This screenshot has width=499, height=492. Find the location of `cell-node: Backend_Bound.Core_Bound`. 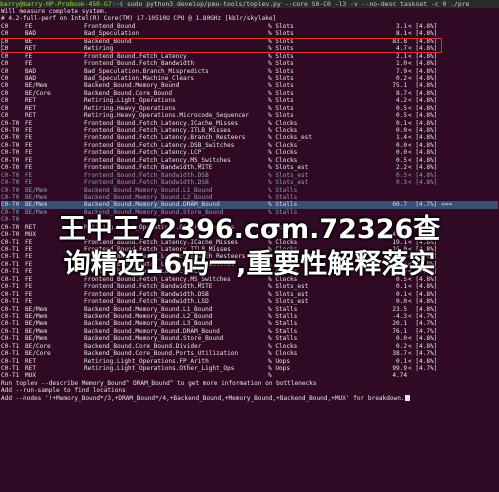

cell-node: Backend_Bound.Core_Bound is located at coordinates (128, 93).